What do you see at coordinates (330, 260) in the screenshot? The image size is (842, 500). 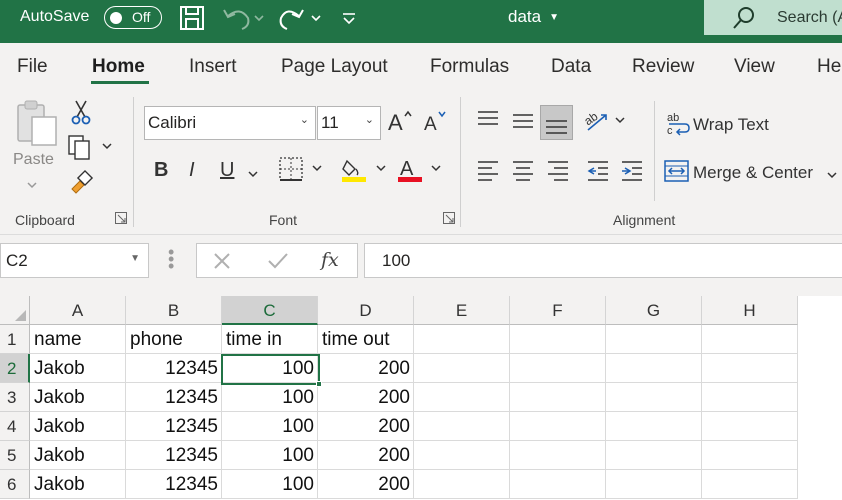 I see `insert-function-button: fx` at bounding box center [330, 260].